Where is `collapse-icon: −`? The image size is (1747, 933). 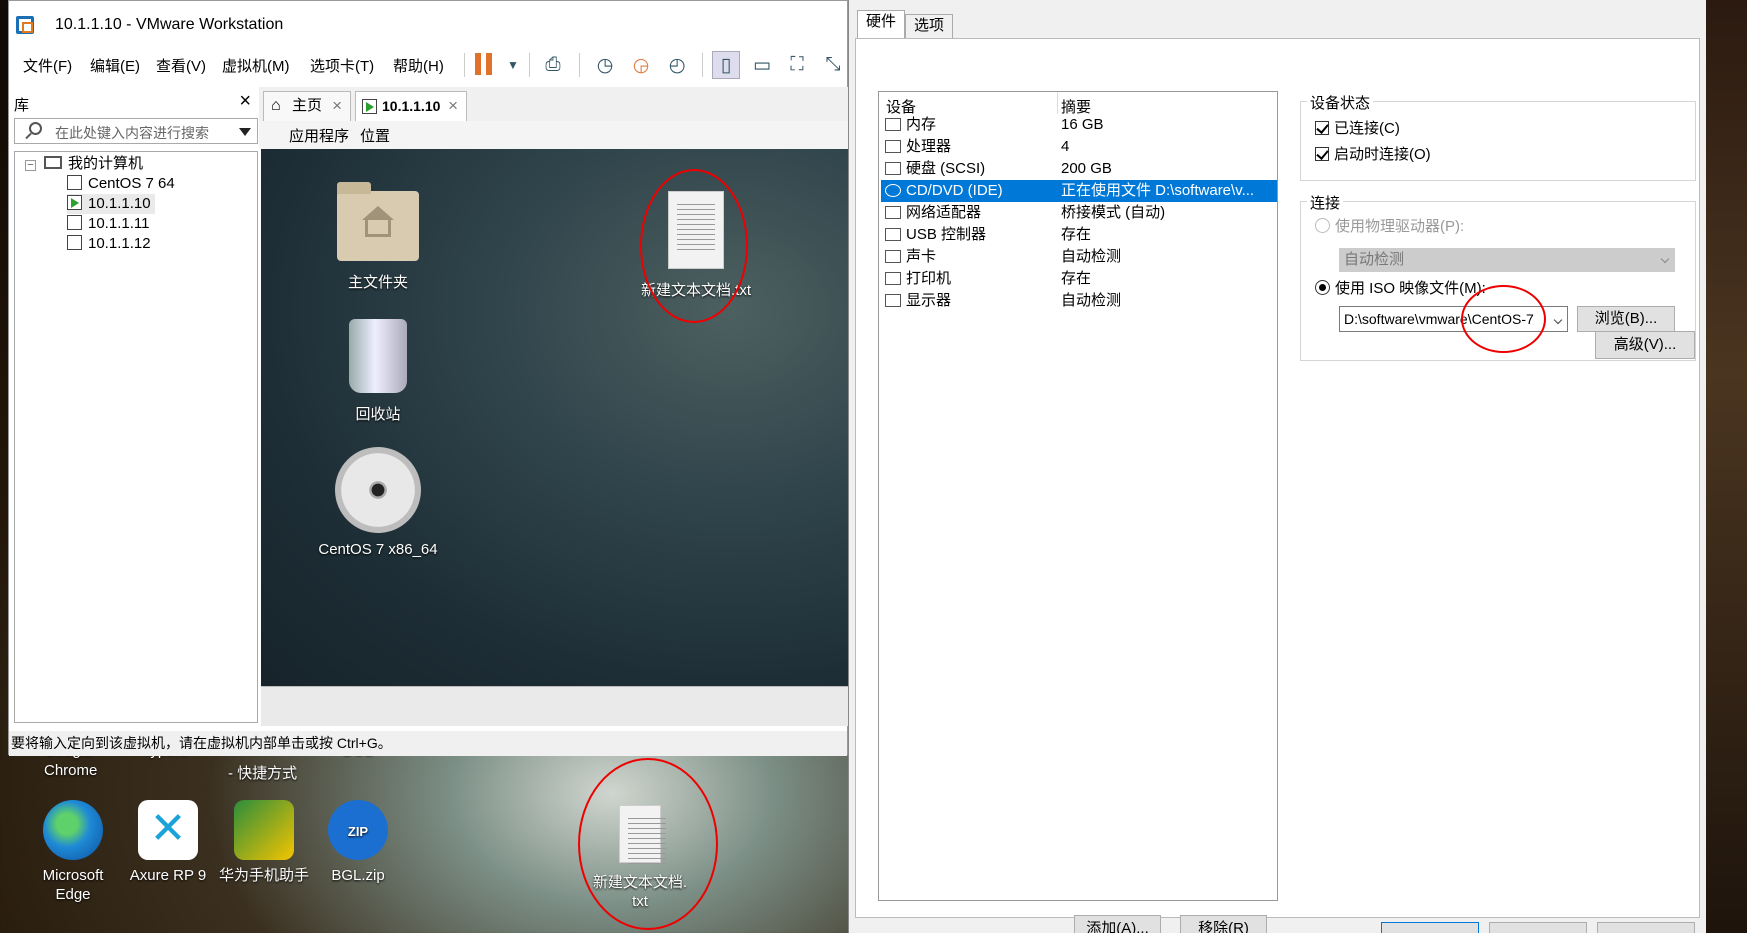
collapse-icon: − is located at coordinates (30, 165).